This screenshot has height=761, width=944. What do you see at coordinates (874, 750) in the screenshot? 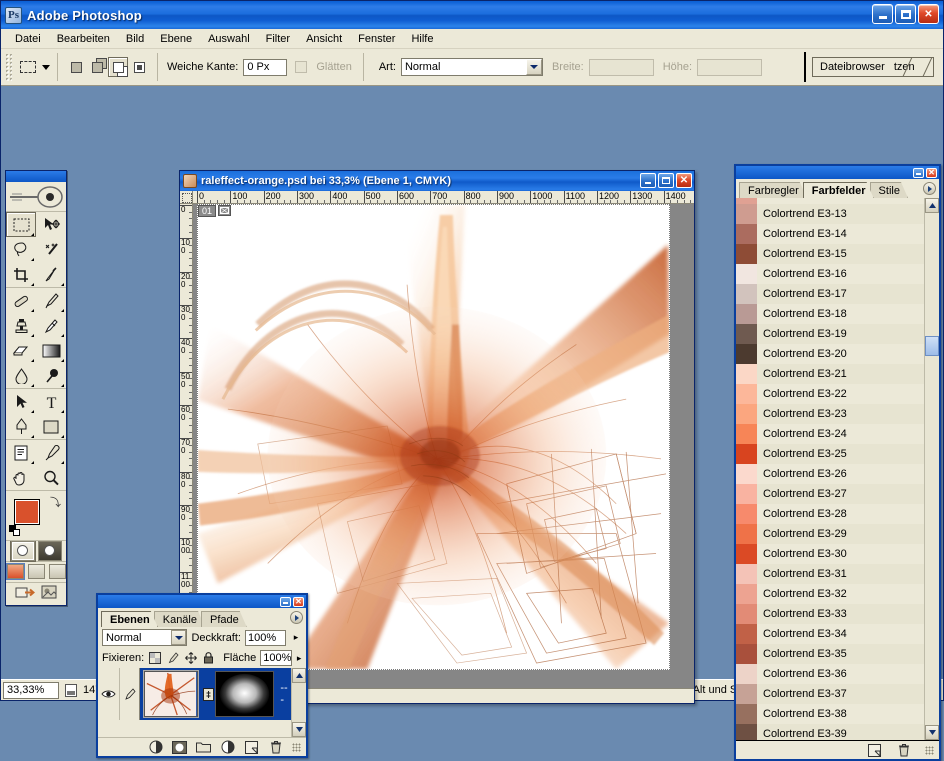
I see `new-swatch-icon` at bounding box center [874, 750].